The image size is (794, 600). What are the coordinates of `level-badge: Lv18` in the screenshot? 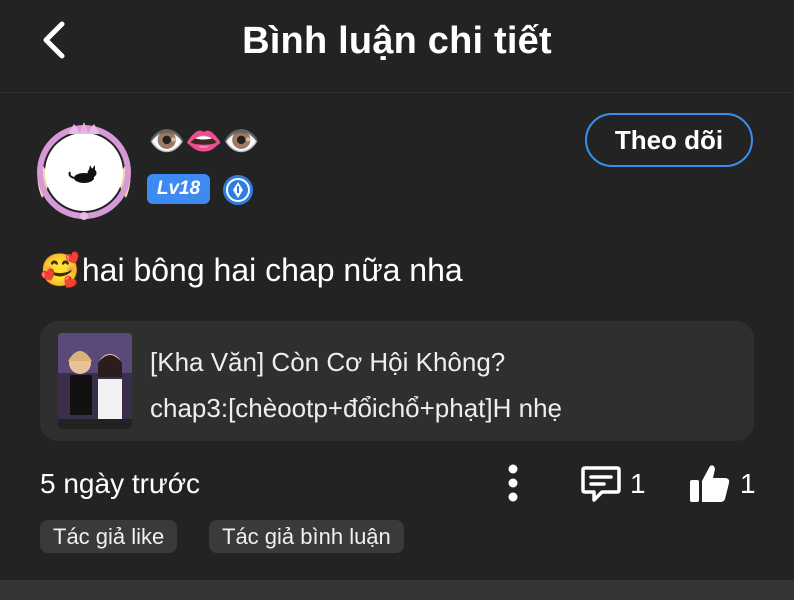 It's located at (178, 189).